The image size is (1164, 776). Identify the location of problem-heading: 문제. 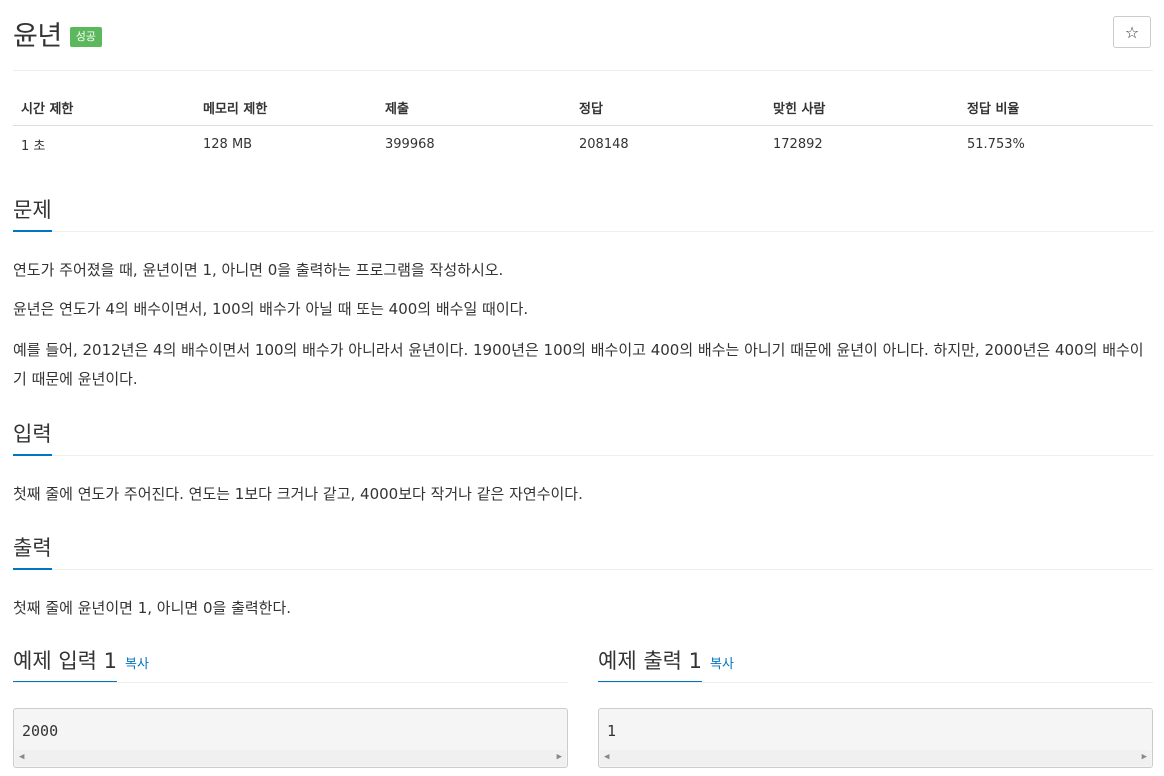
(32, 213).